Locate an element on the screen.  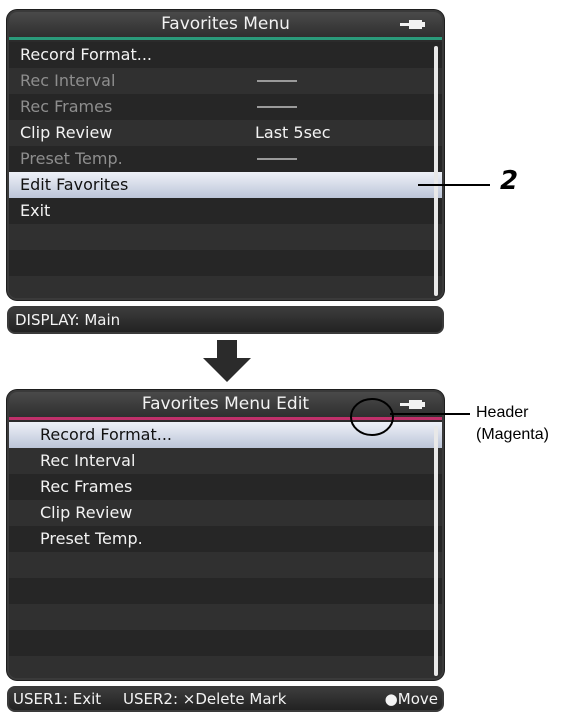
menu-item-rec-interval: Rec Interval is located at coordinates (225, 81).